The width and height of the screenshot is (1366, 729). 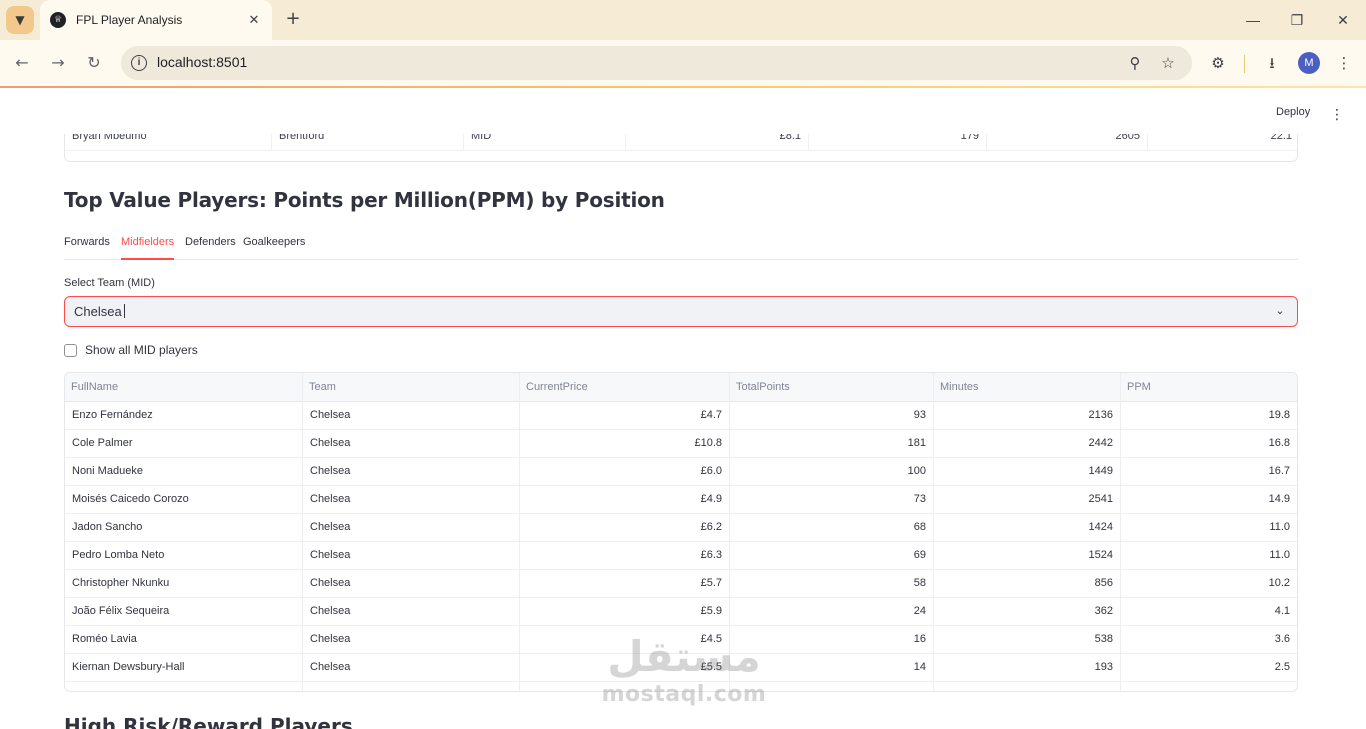 I want to click on extensions-puzzle-icon: ⚙, so click(x=1218, y=63).